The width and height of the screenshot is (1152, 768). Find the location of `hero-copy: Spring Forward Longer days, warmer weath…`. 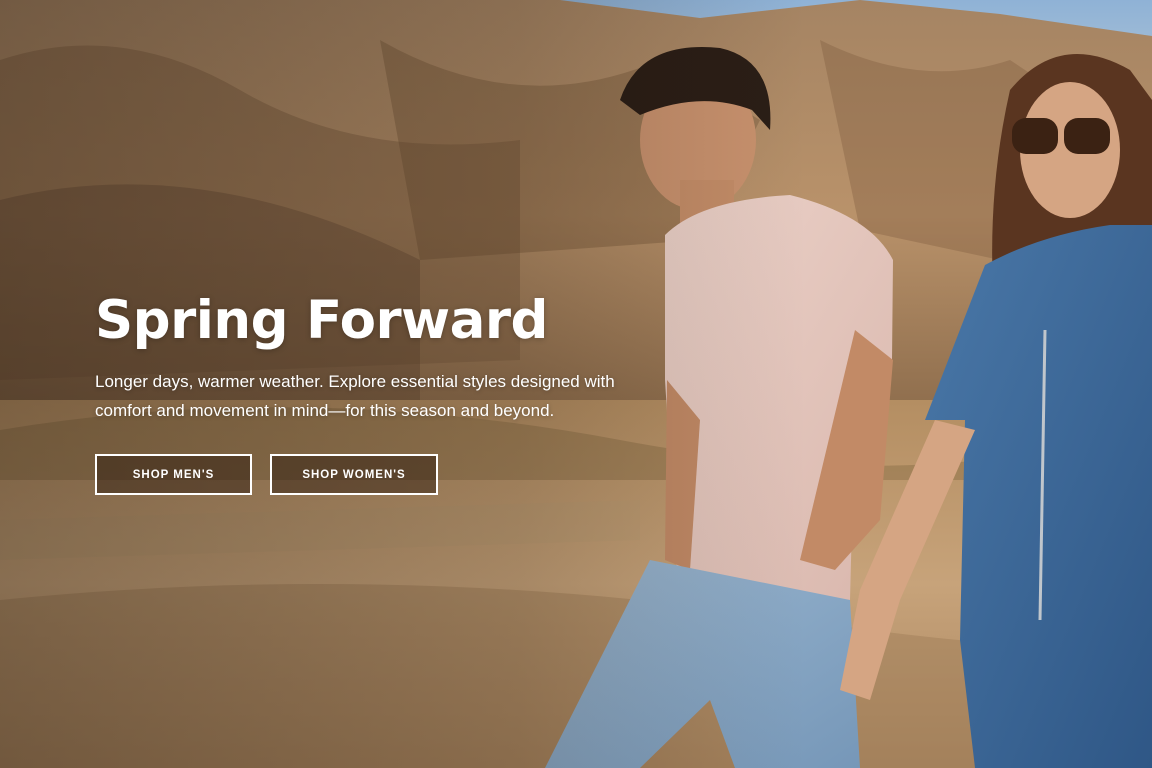

hero-copy: Spring Forward Longer days, warmer weath… is located at coordinates (395, 356).